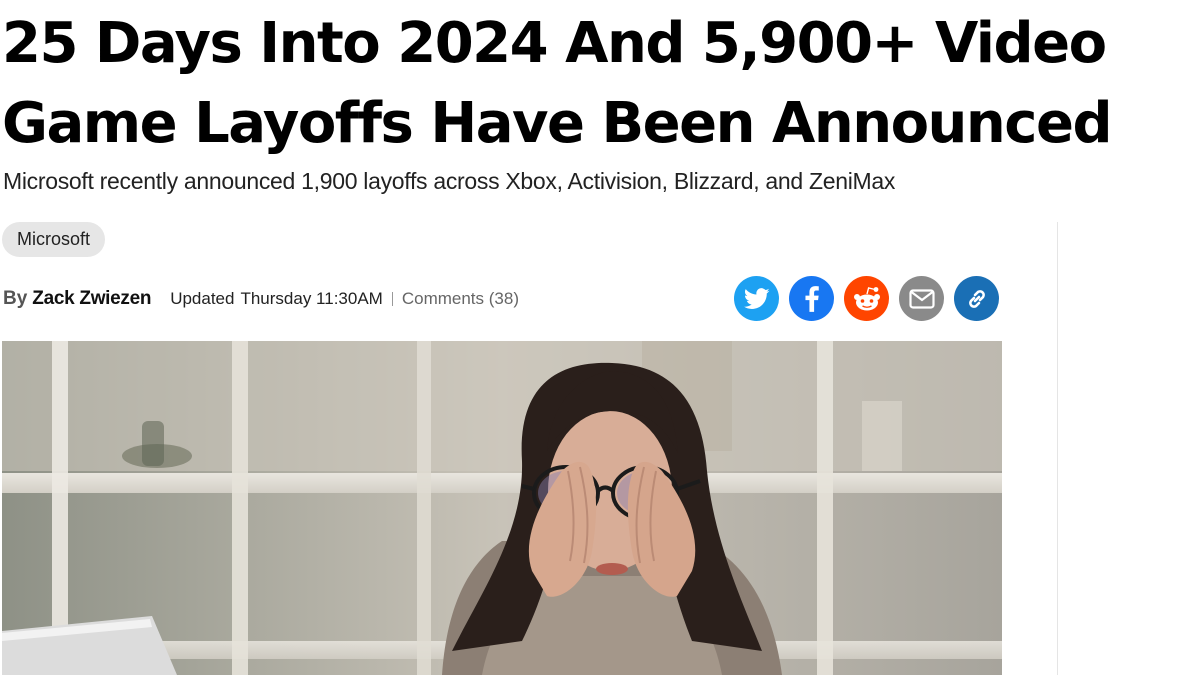  I want to click on facebook-icon, so click(811, 298).